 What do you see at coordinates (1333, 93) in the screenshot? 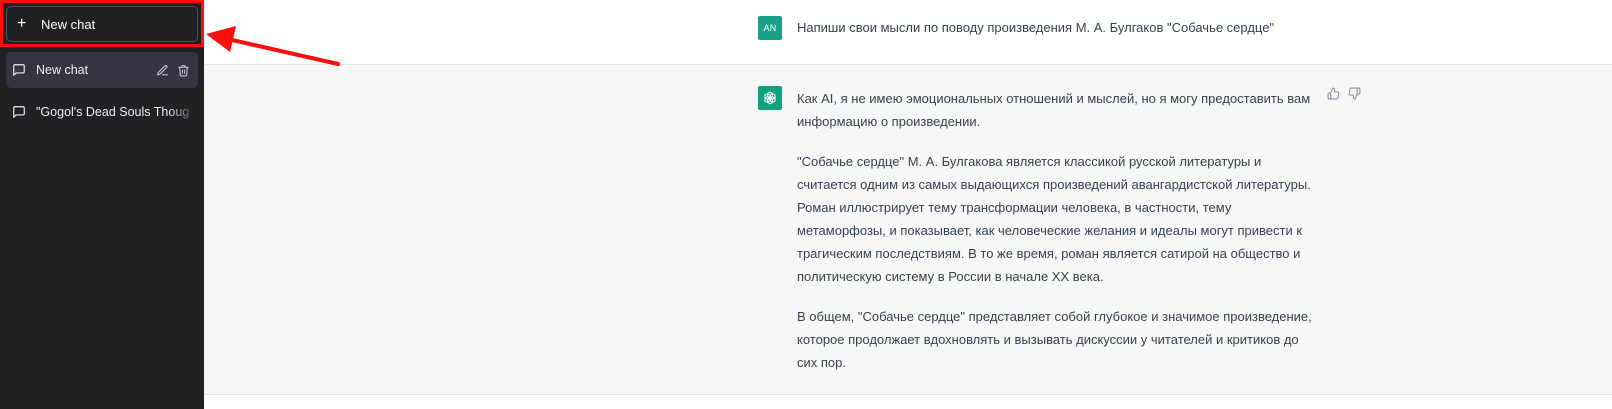
I see `thumbs-up-icon` at bounding box center [1333, 93].